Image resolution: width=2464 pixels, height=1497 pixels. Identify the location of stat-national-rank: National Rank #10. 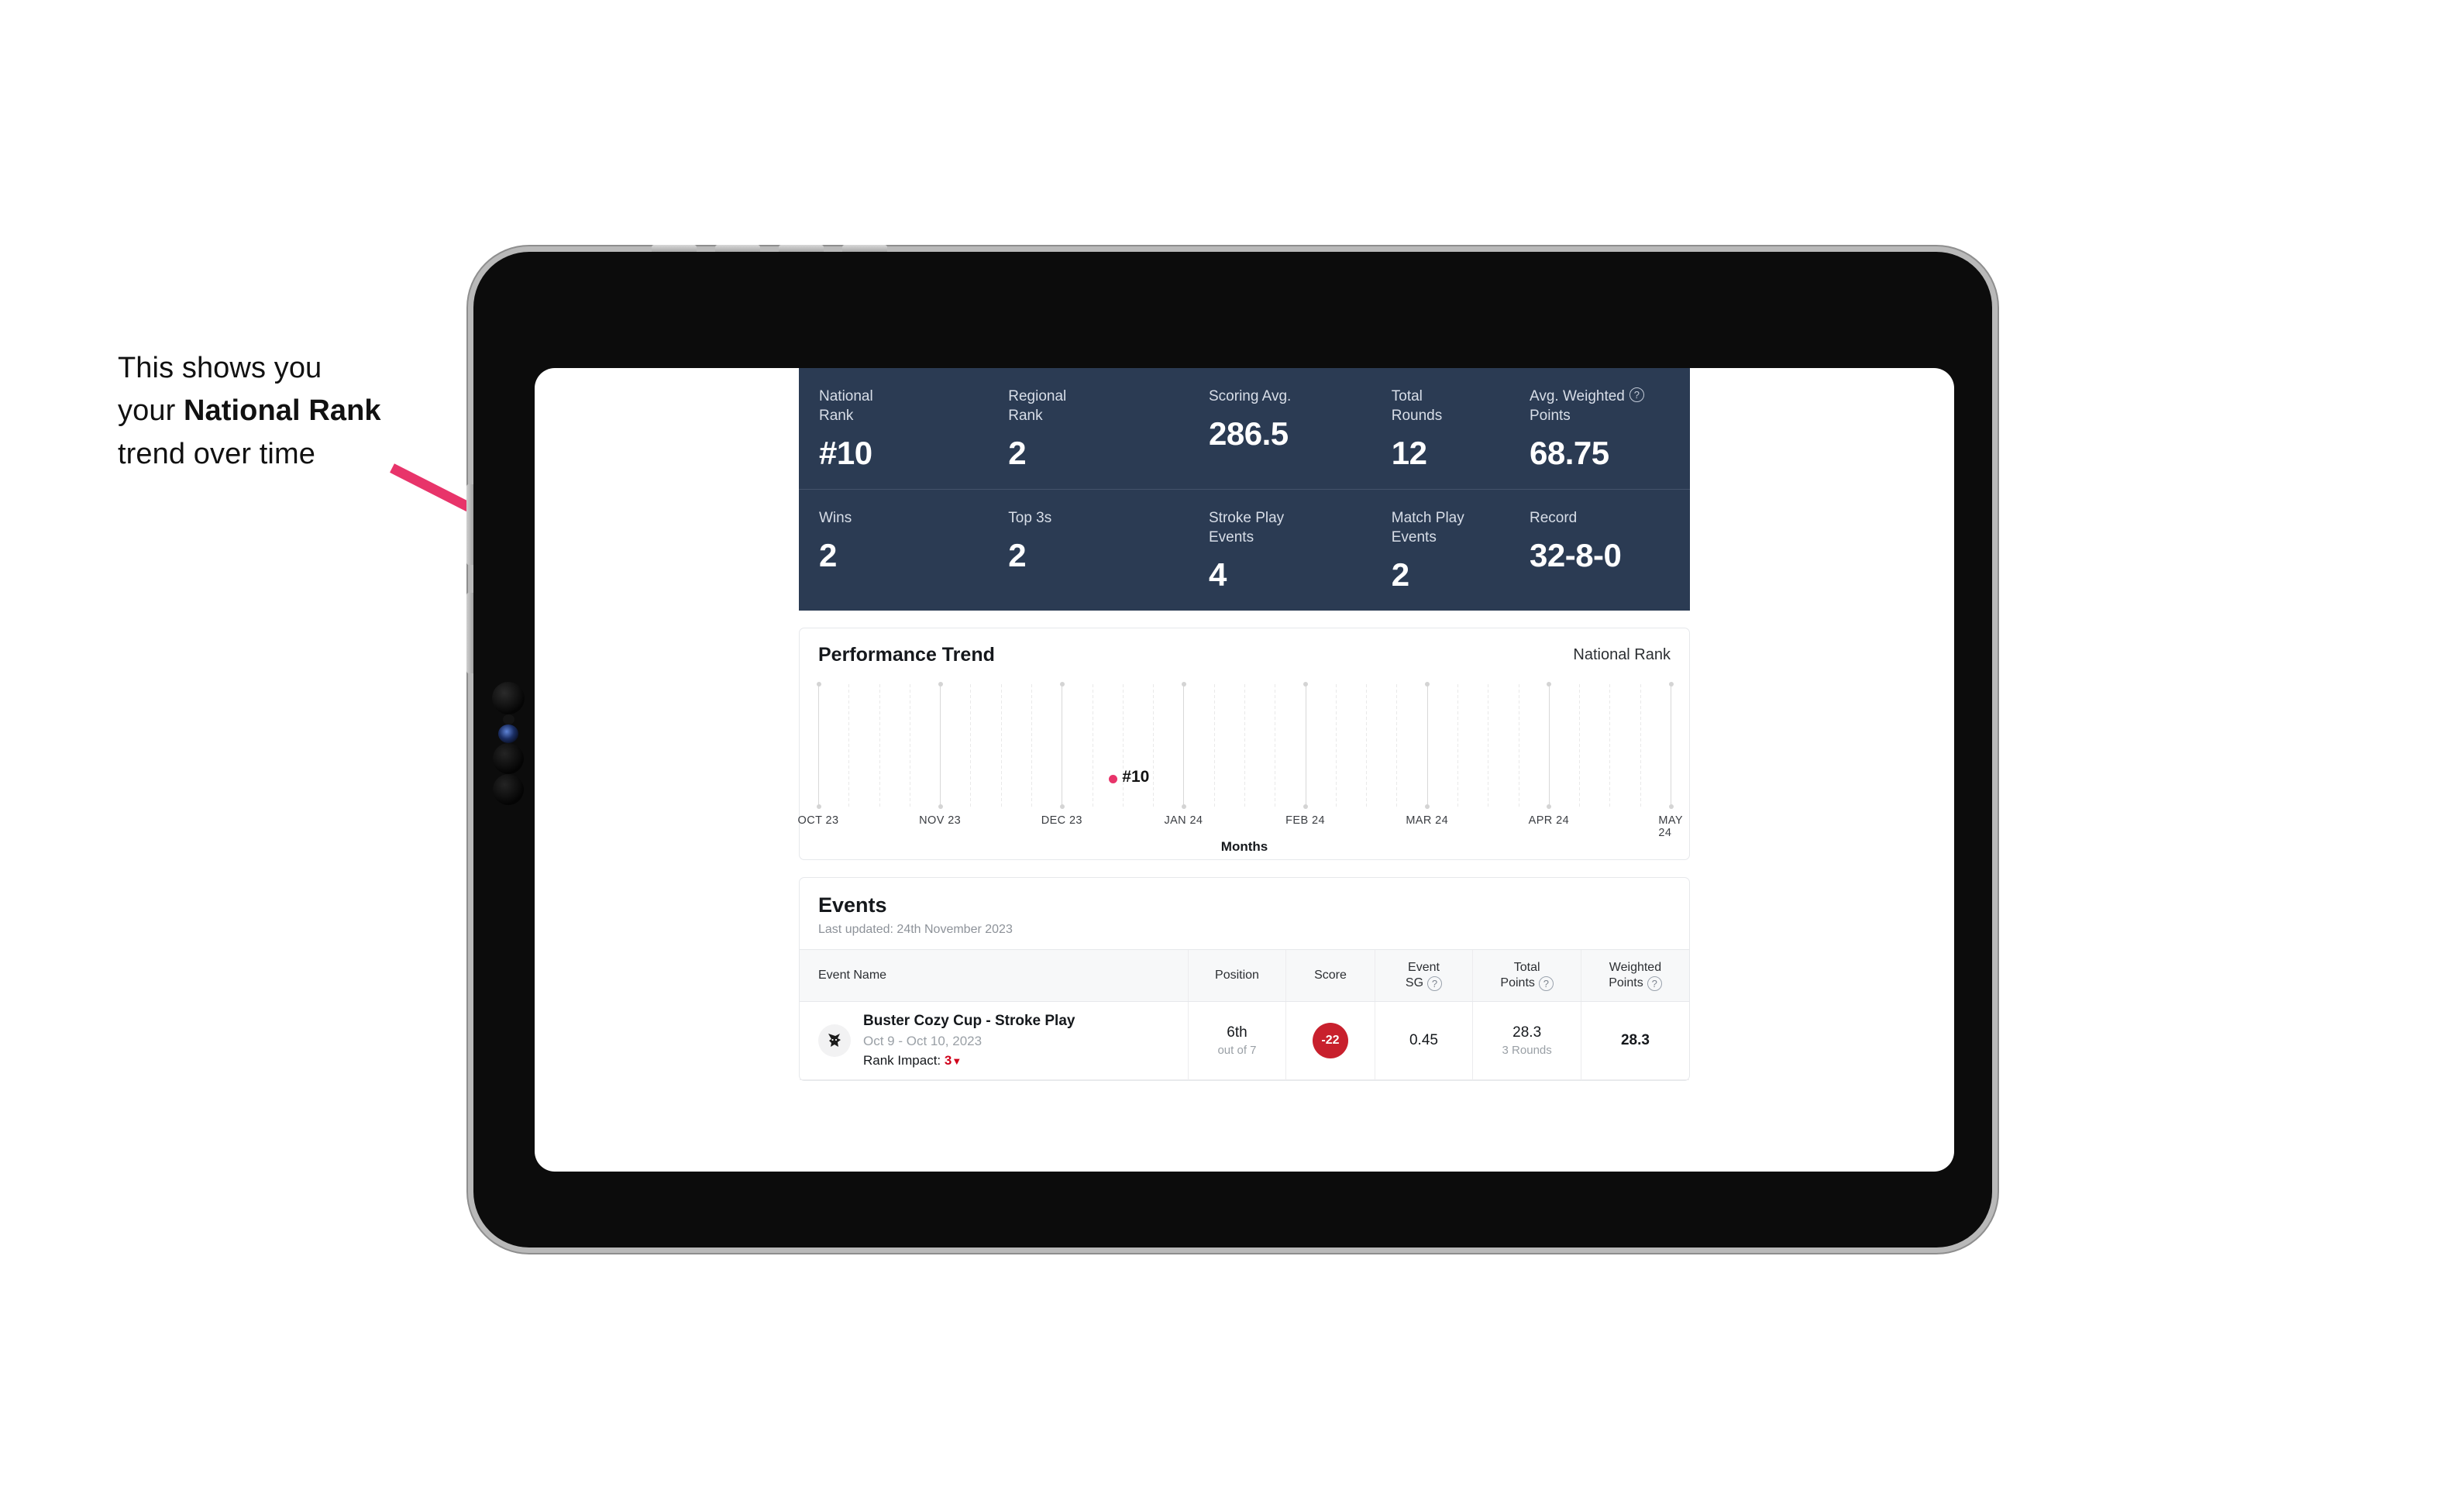
(903, 429).